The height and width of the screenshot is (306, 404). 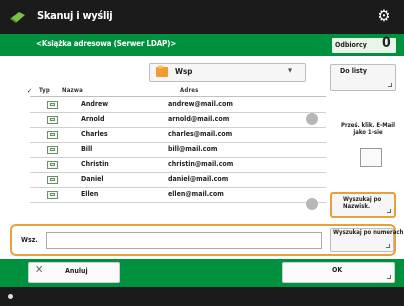 What do you see at coordinates (44, 90) in the screenshot?
I see `column-type-header: Typ` at bounding box center [44, 90].